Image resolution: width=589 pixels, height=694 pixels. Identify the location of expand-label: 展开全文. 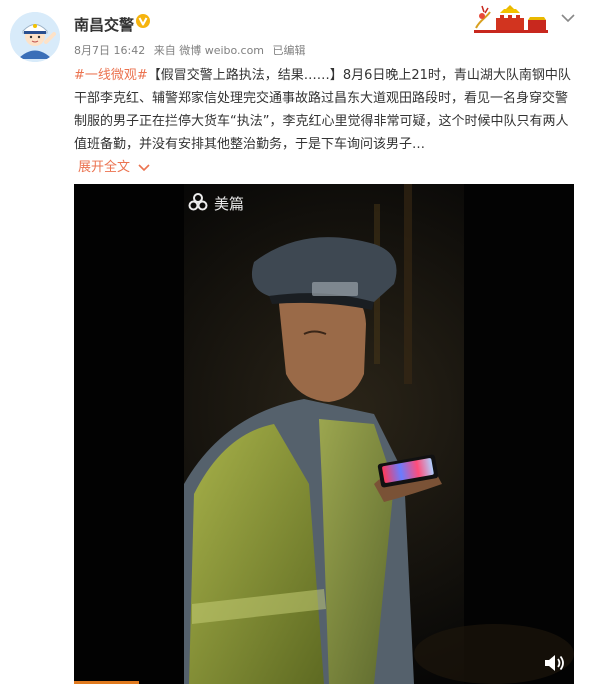
(104, 167).